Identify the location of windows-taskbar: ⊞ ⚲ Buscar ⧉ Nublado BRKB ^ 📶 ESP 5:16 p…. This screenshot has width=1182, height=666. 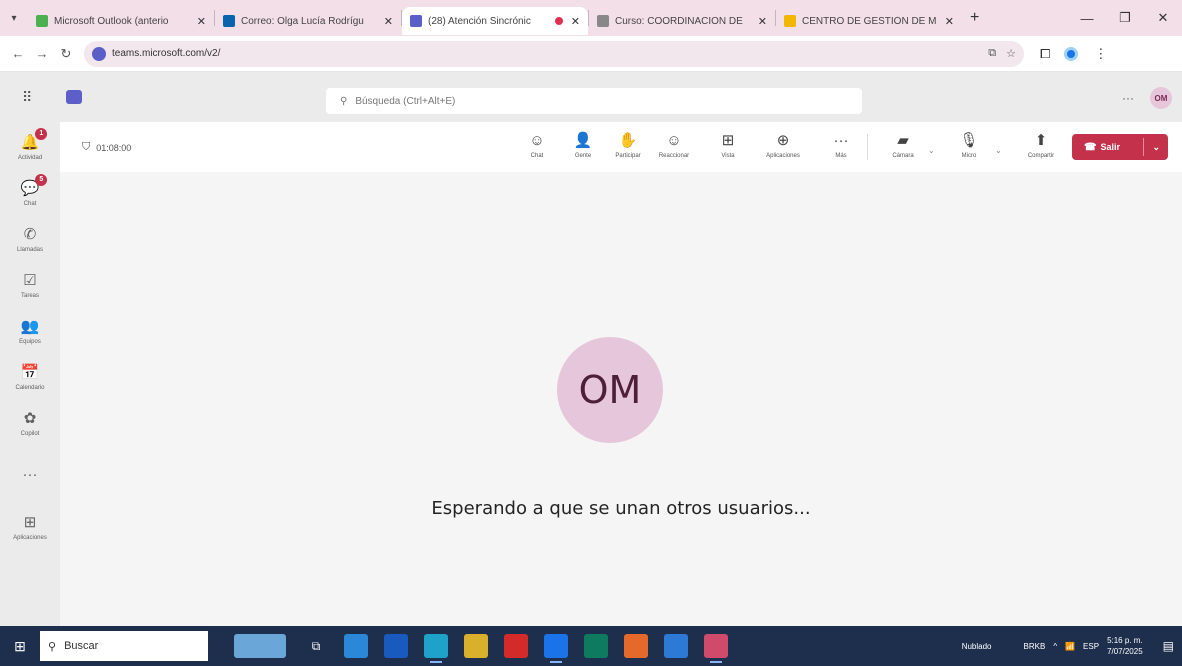
(591, 646).